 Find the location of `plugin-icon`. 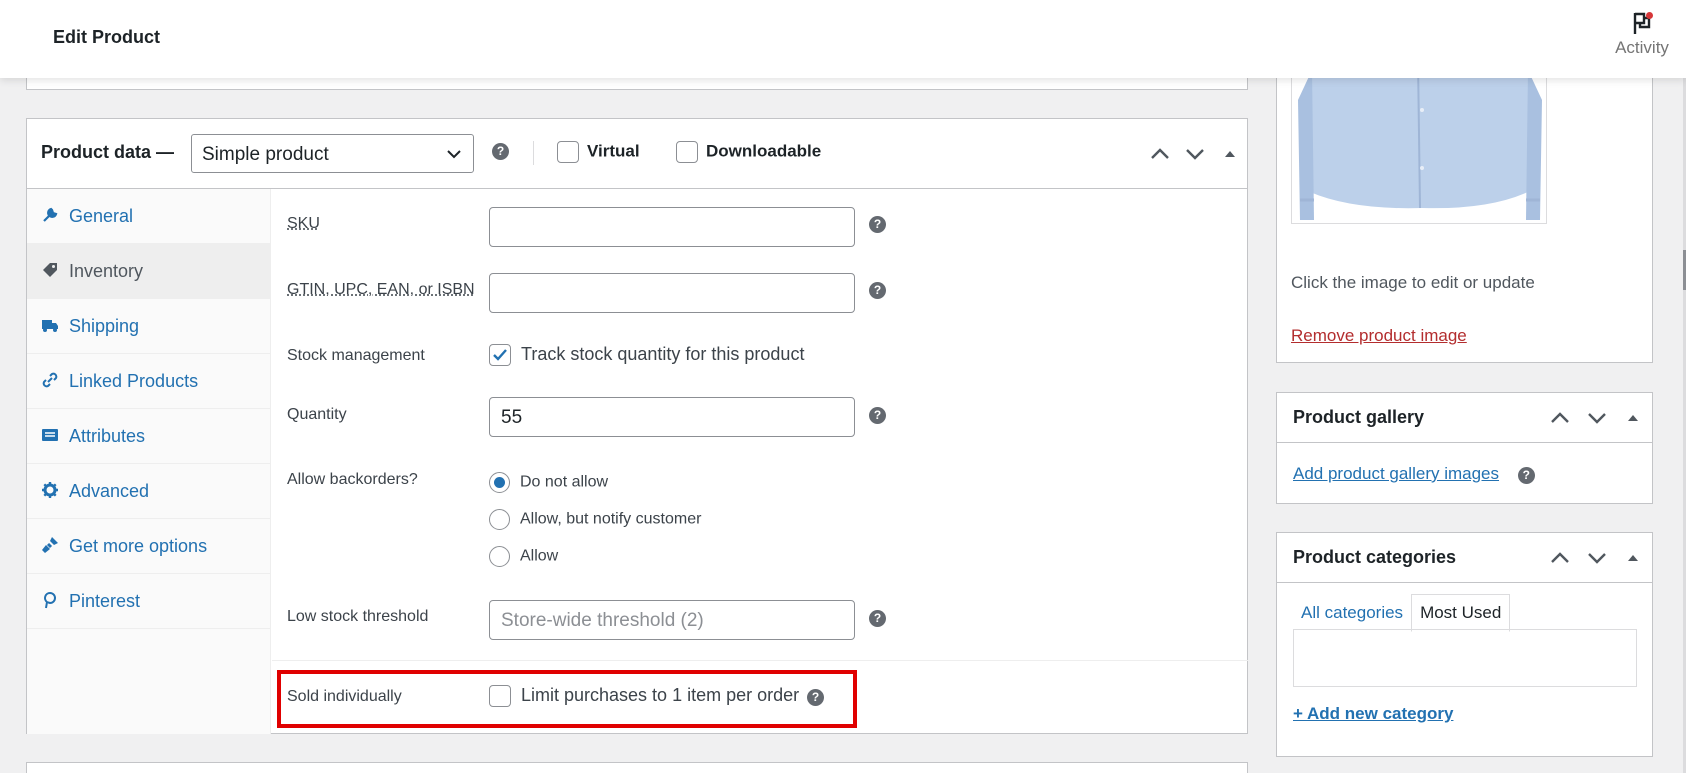

plugin-icon is located at coordinates (50, 545).